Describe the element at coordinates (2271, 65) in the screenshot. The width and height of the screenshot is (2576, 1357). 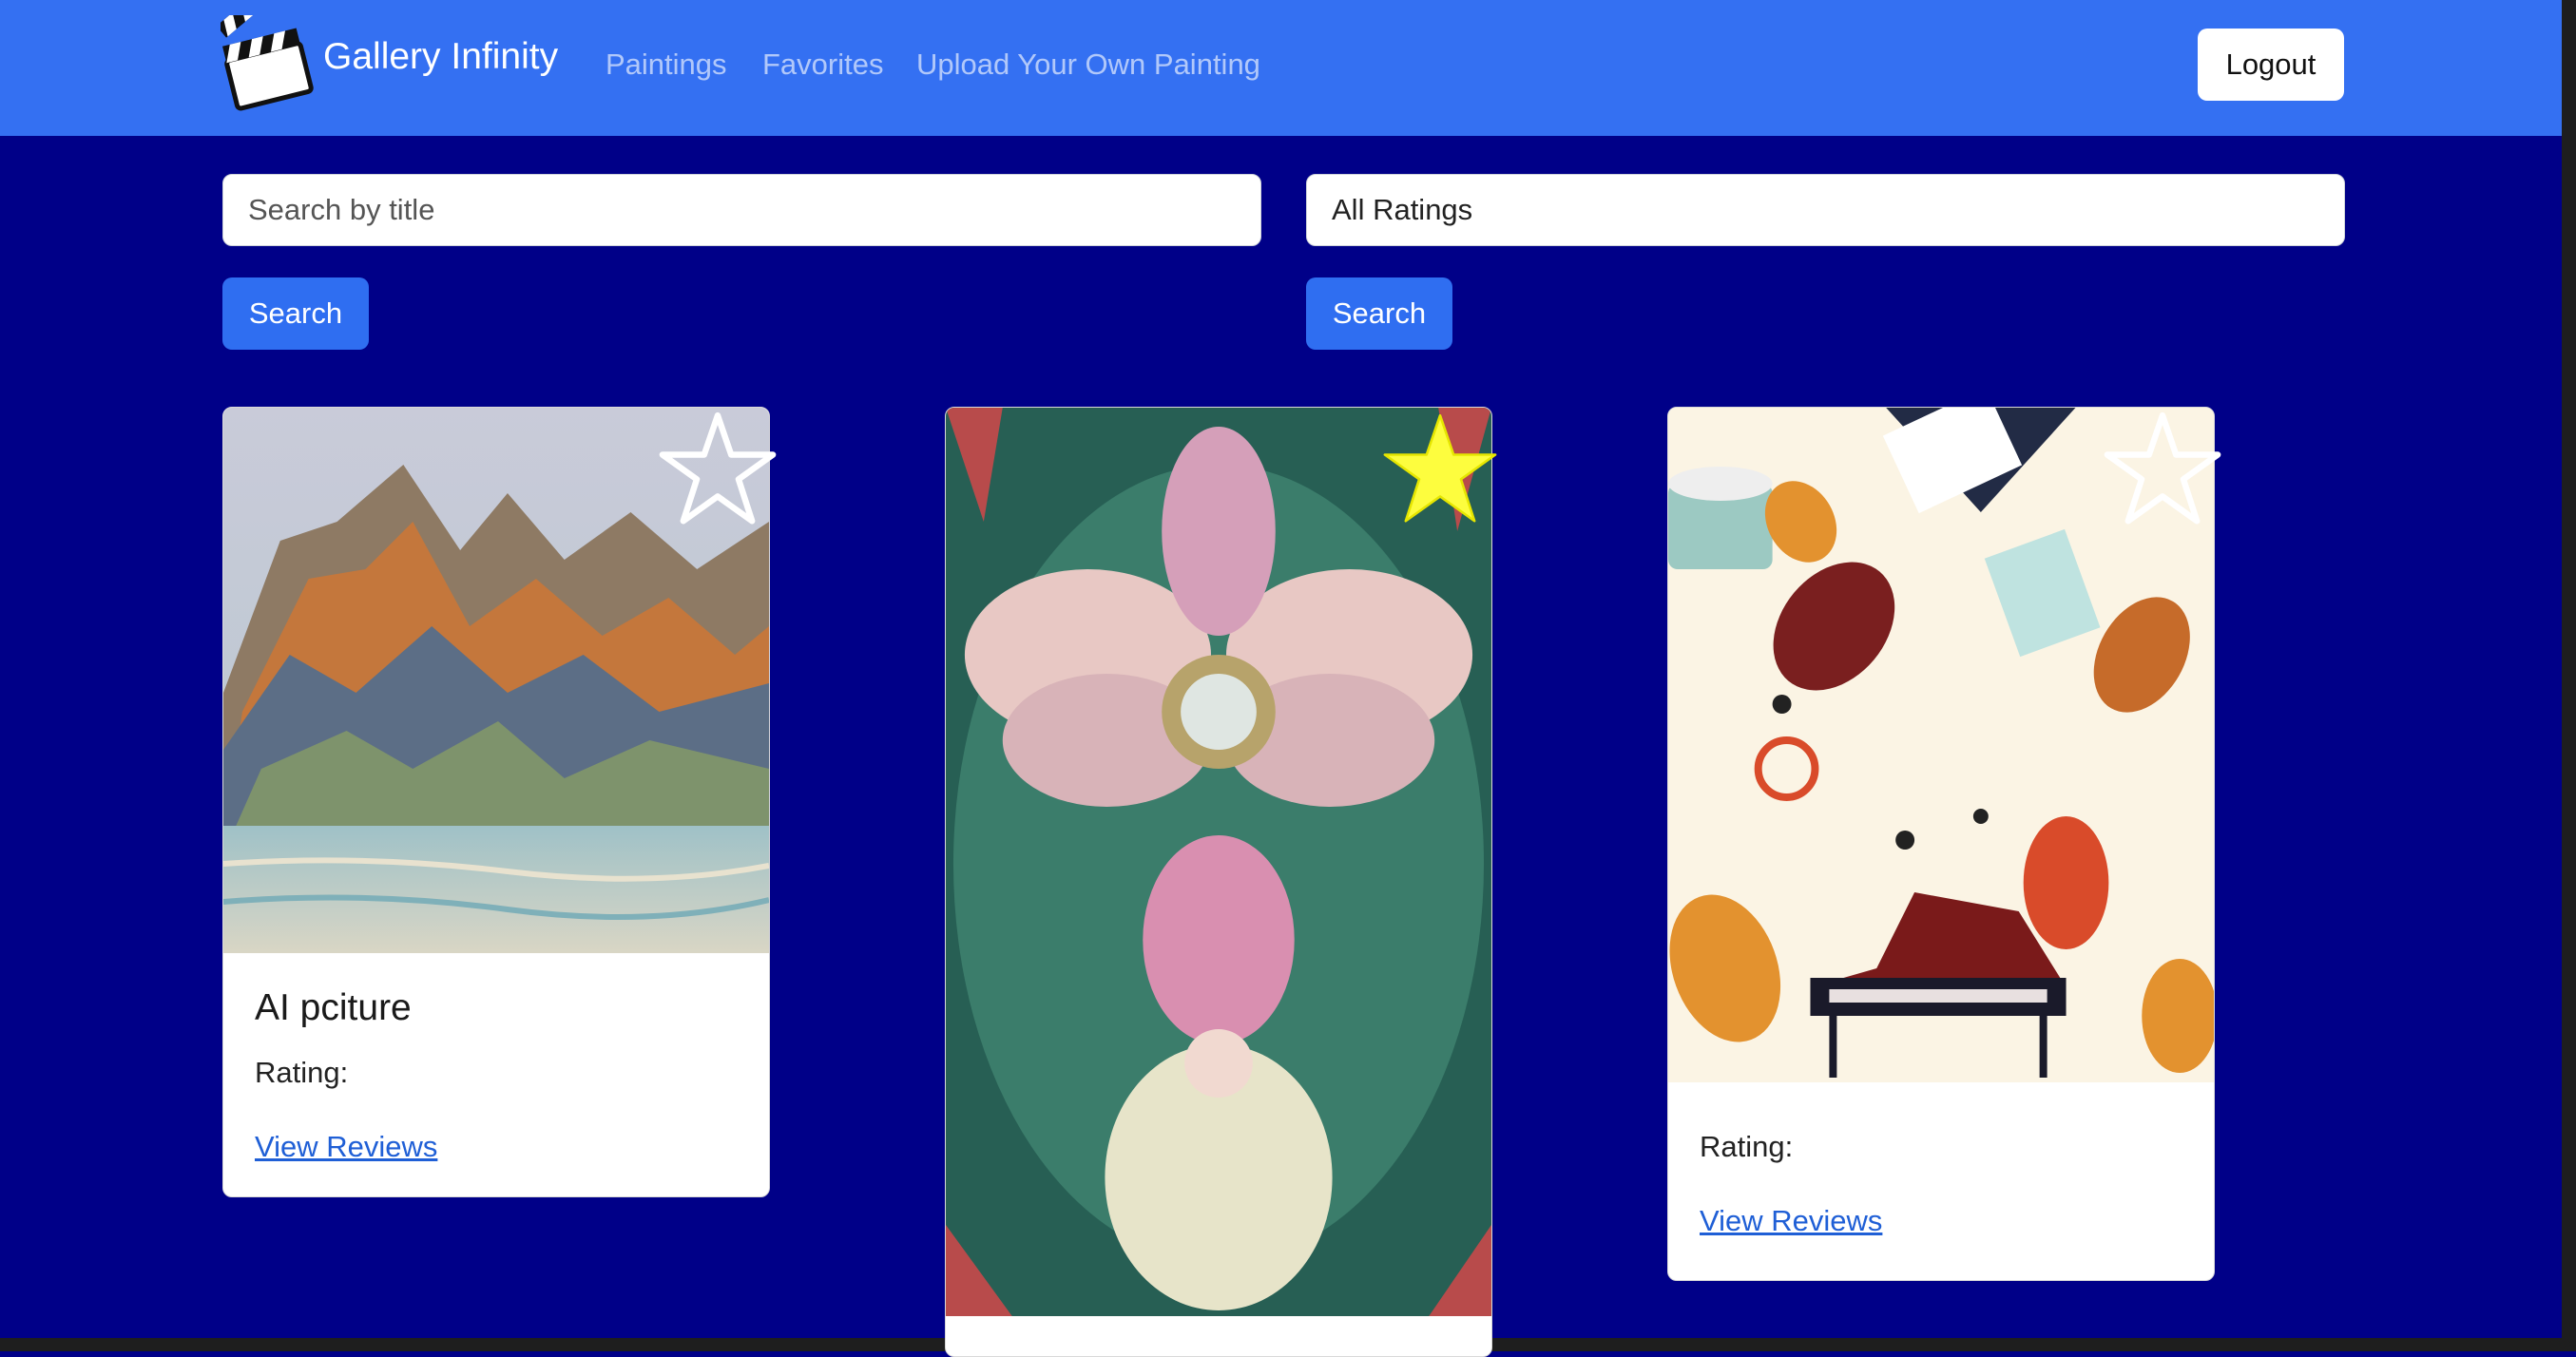
I see `logout-button: Logout` at that location.